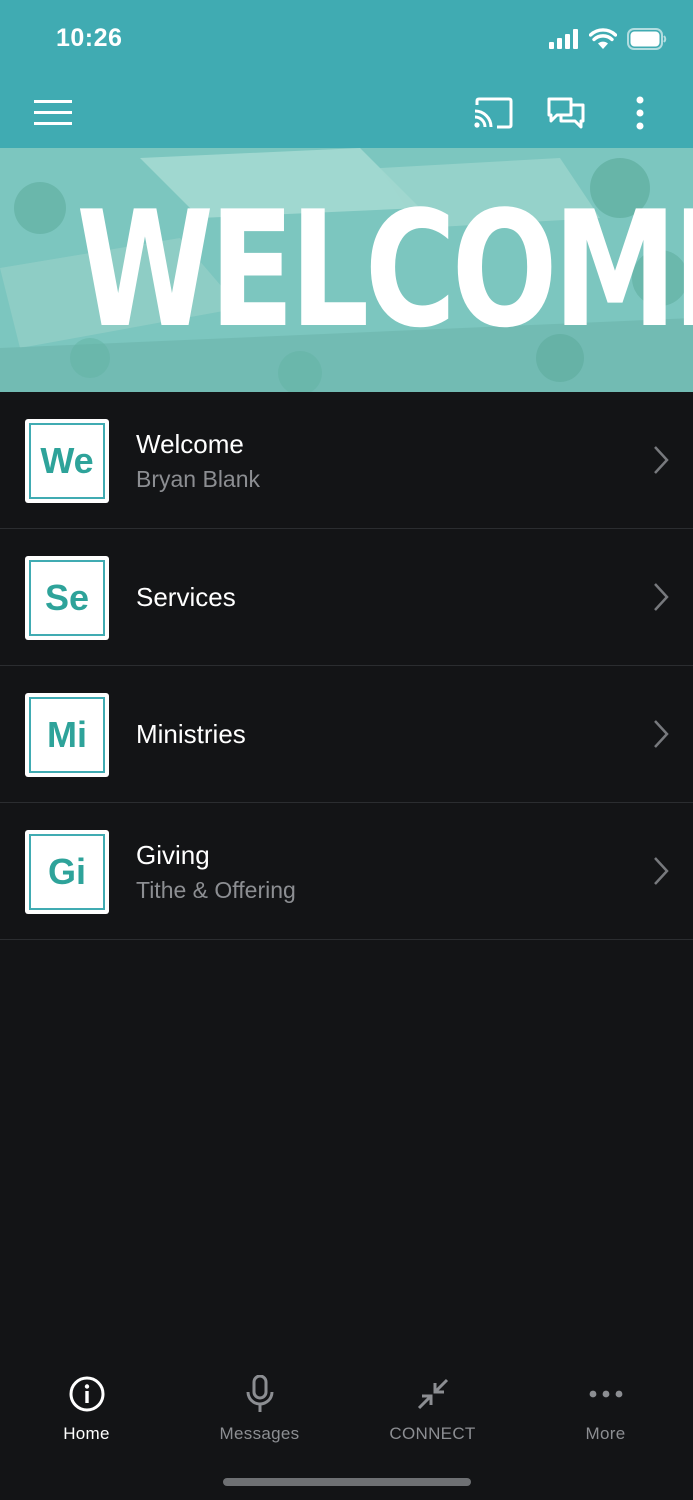 The height and width of the screenshot is (1500, 693). What do you see at coordinates (346, 113) in the screenshot?
I see `app-bar` at bounding box center [346, 113].